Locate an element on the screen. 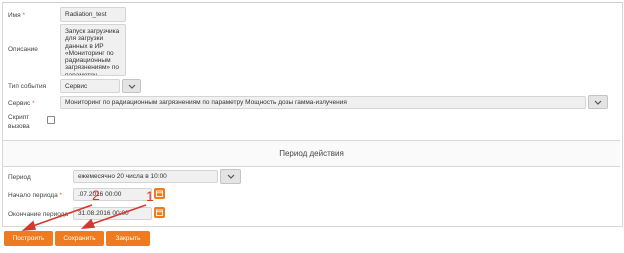  period-end-calendar-button is located at coordinates (159, 212).